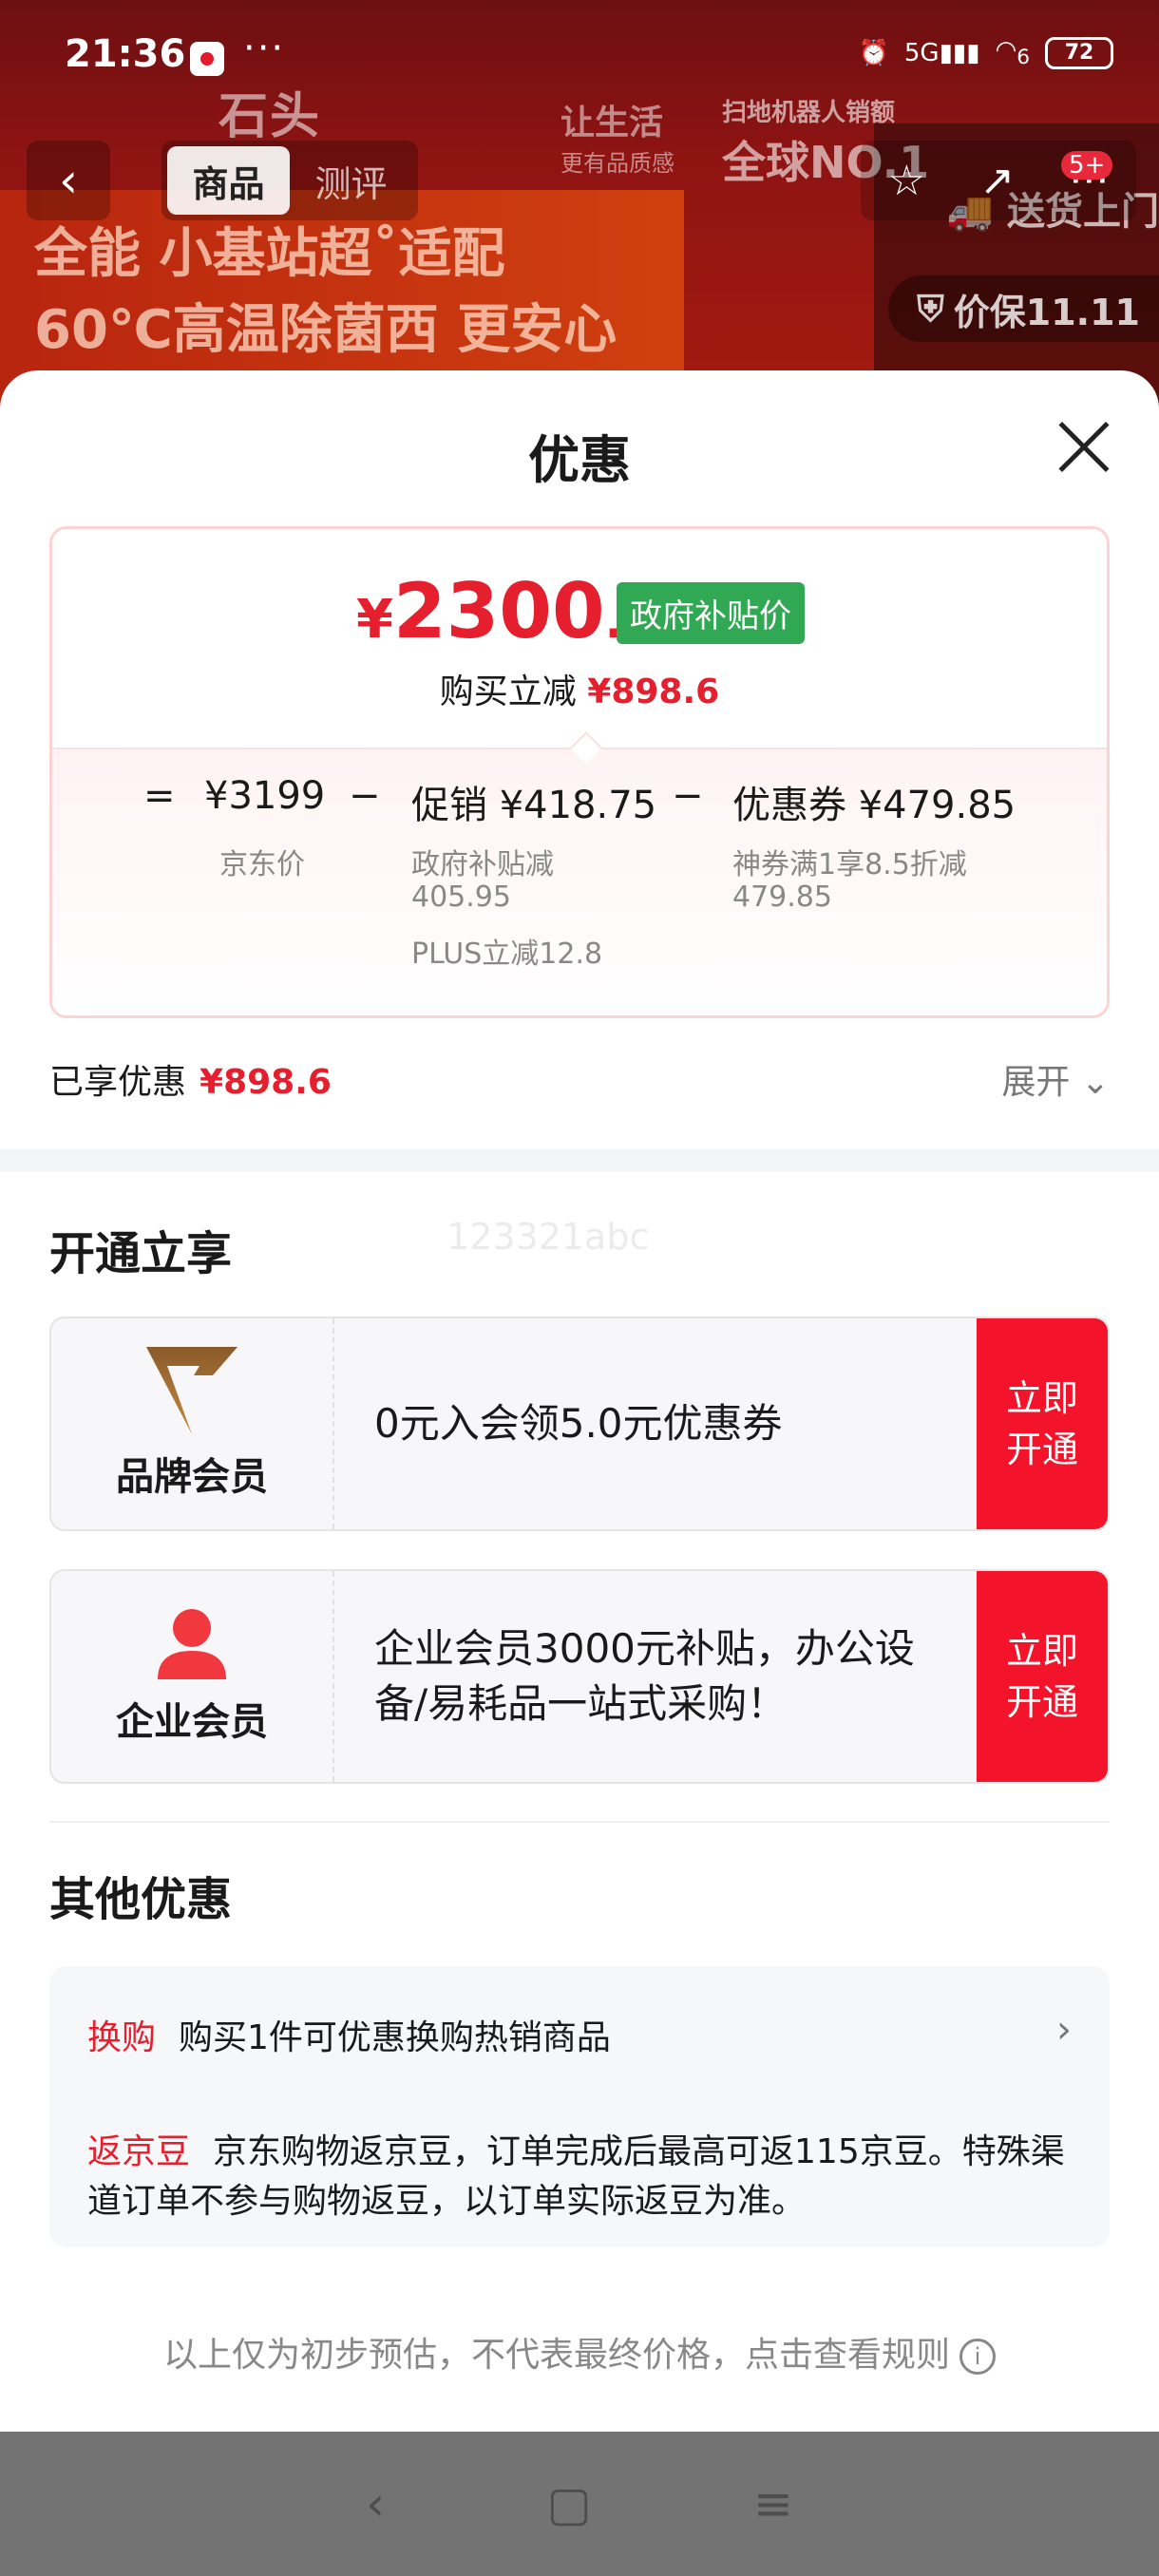 Image resolution: width=1159 pixels, height=2576 pixels. Describe the element at coordinates (773, 2503) in the screenshot. I see `nav-menu-icon: ≡` at that location.